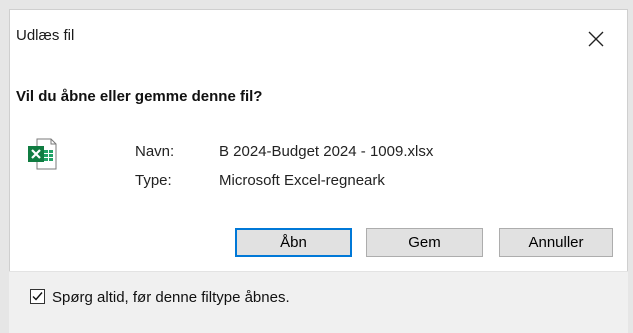 This screenshot has height=333, width=633. What do you see at coordinates (171, 297) in the screenshot?
I see `always-ask-label: Spørg altid, før denne filtype åbnes.` at bounding box center [171, 297].